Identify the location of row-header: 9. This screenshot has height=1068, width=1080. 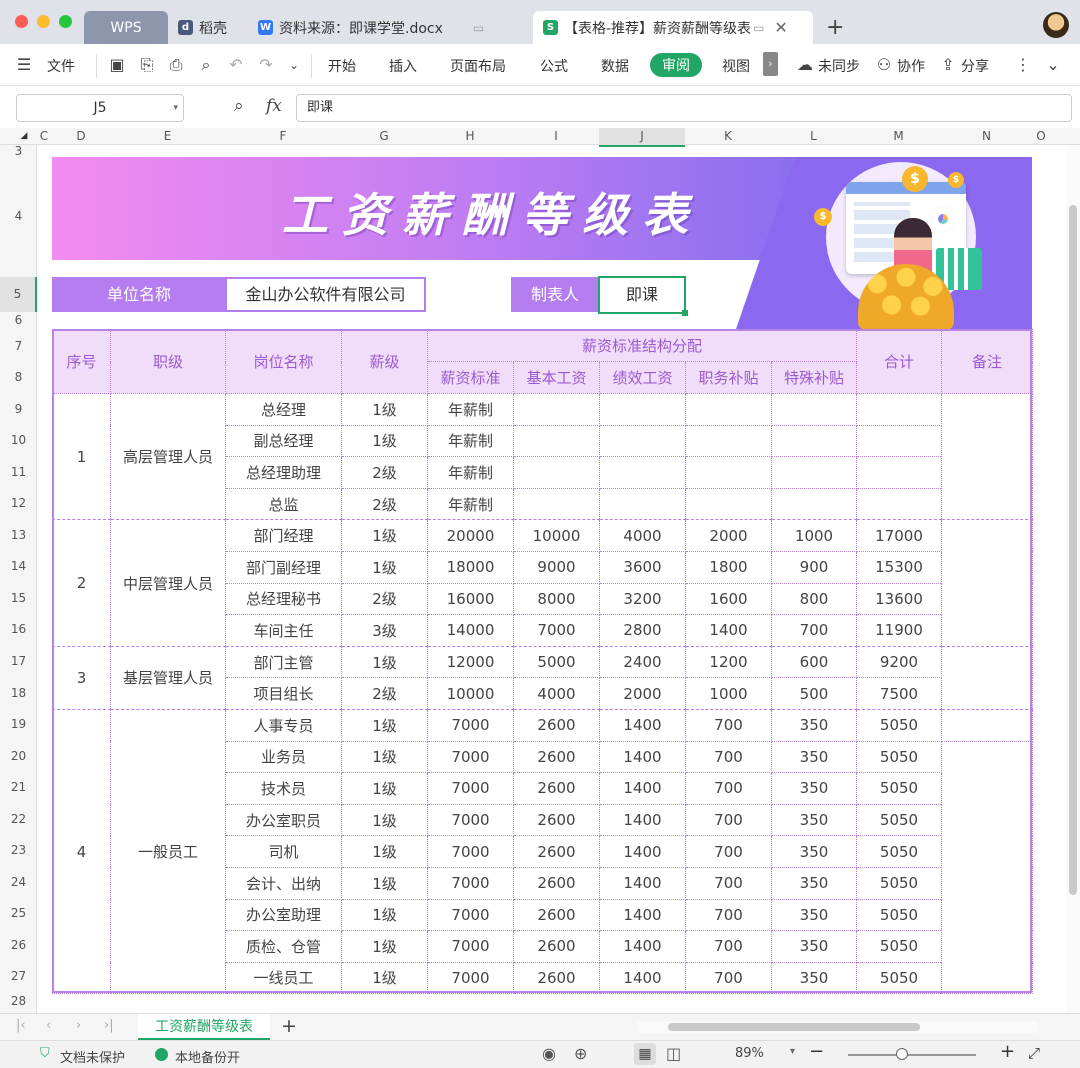
(18, 409).